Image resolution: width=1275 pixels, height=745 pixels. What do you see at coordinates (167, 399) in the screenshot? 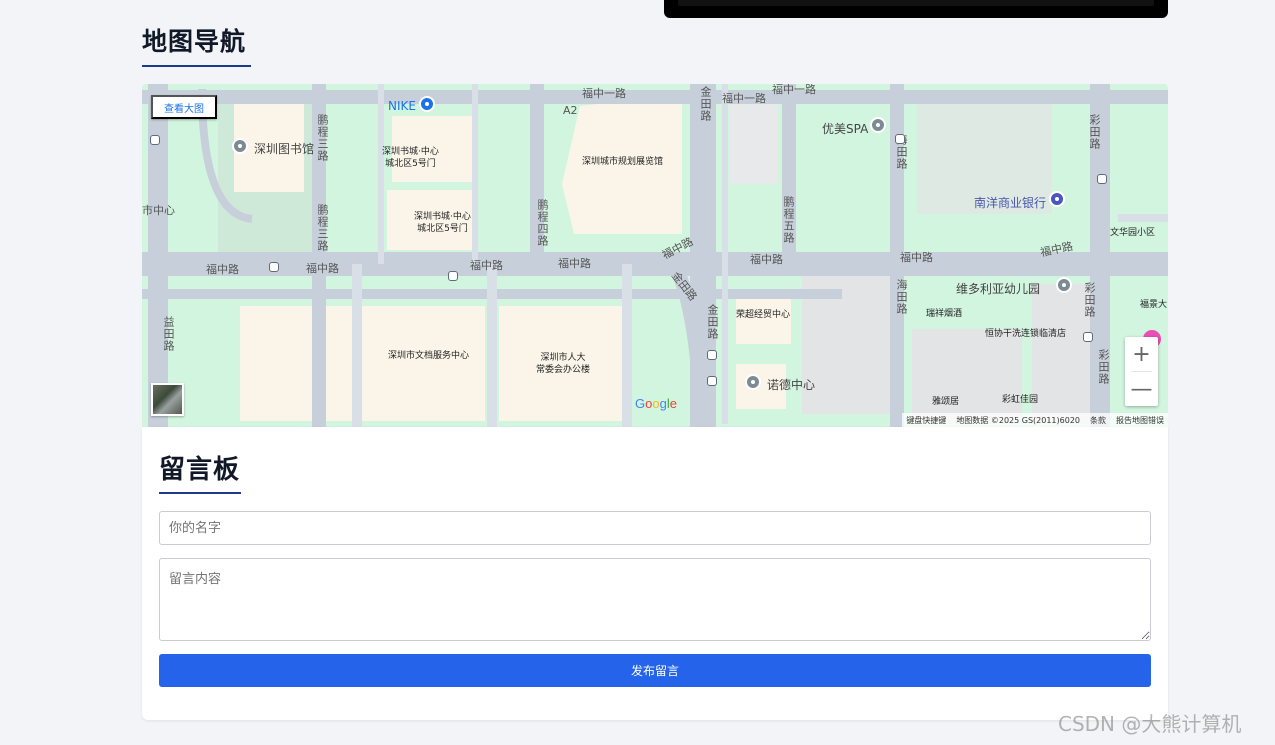
I see `satellite-toggle-thumbnail` at bounding box center [167, 399].